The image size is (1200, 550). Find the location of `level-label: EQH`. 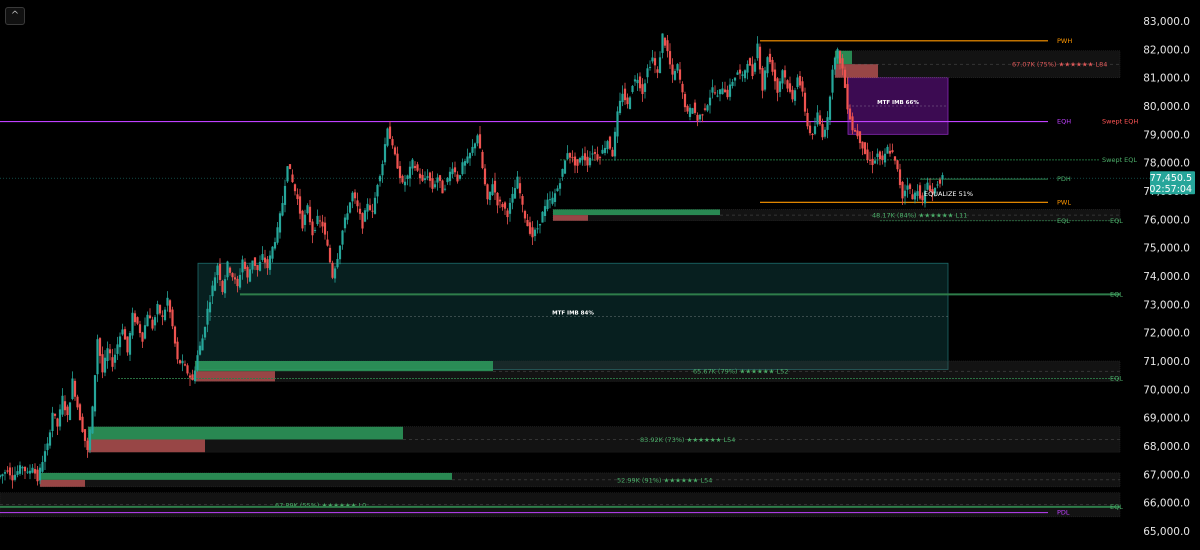

level-label: EQH is located at coordinates (1064, 122).